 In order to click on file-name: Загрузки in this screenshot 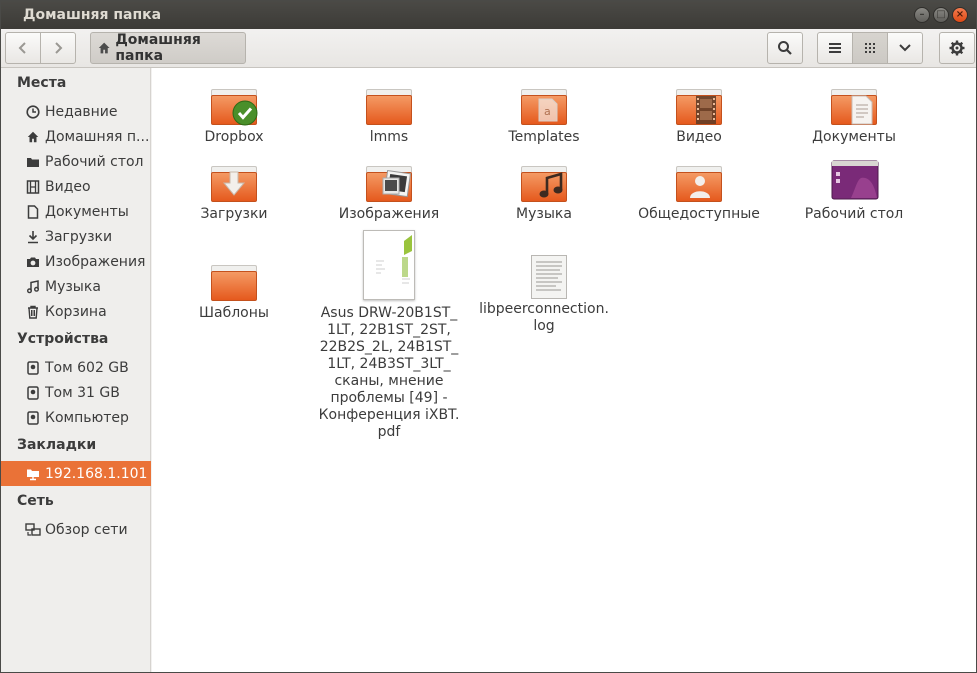, I will do `click(234, 214)`.